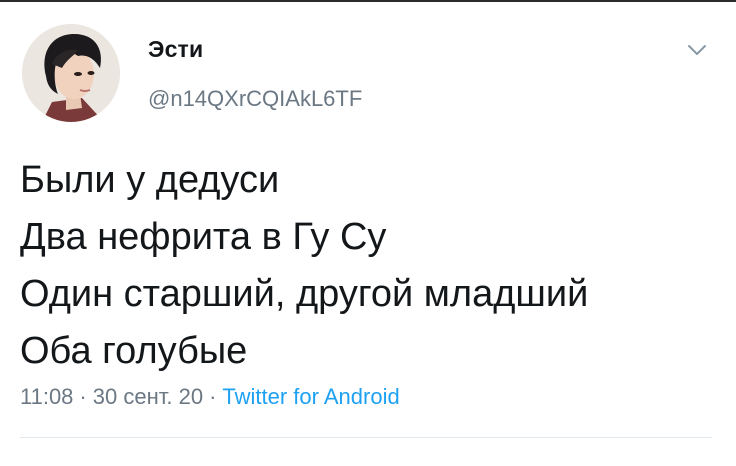 The image size is (736, 466). Describe the element at coordinates (255, 99) in the screenshot. I see `author-handle: @n14QXrCQIAkL6TF` at that location.